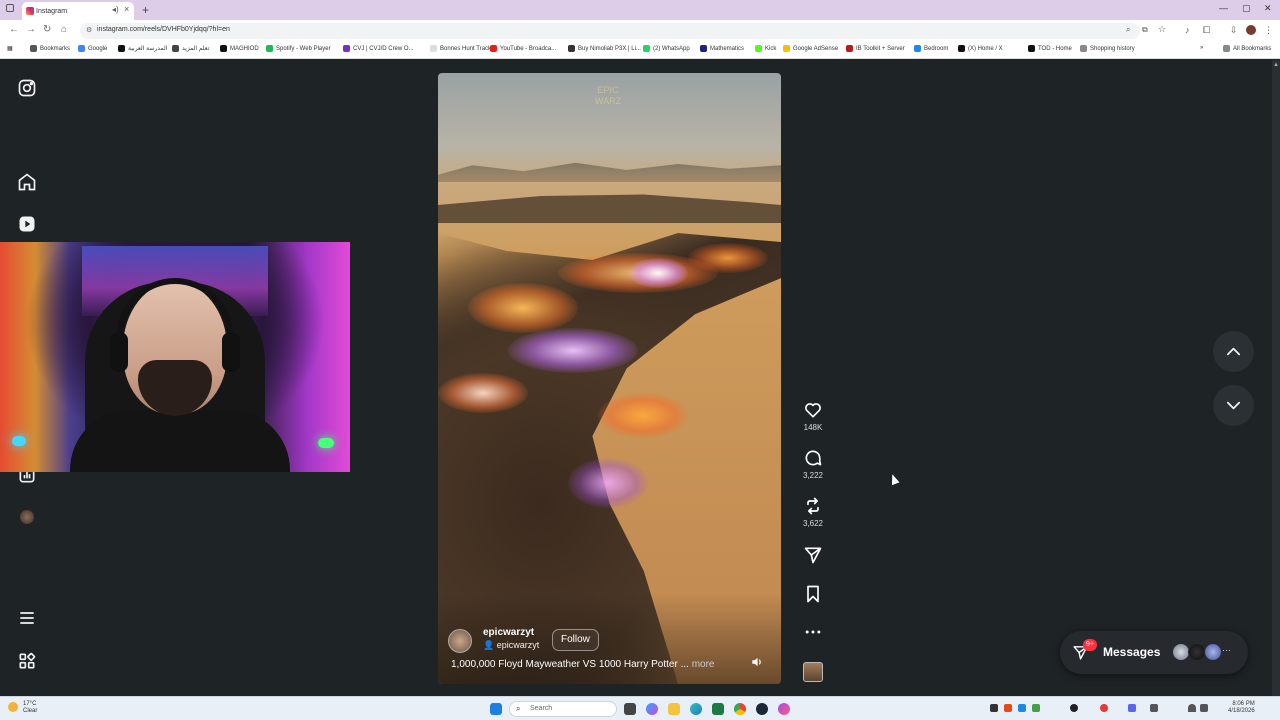 The image size is (1280, 720). What do you see at coordinates (722, 48) in the screenshot?
I see `bookmark-item: Mathematics` at bounding box center [722, 48].